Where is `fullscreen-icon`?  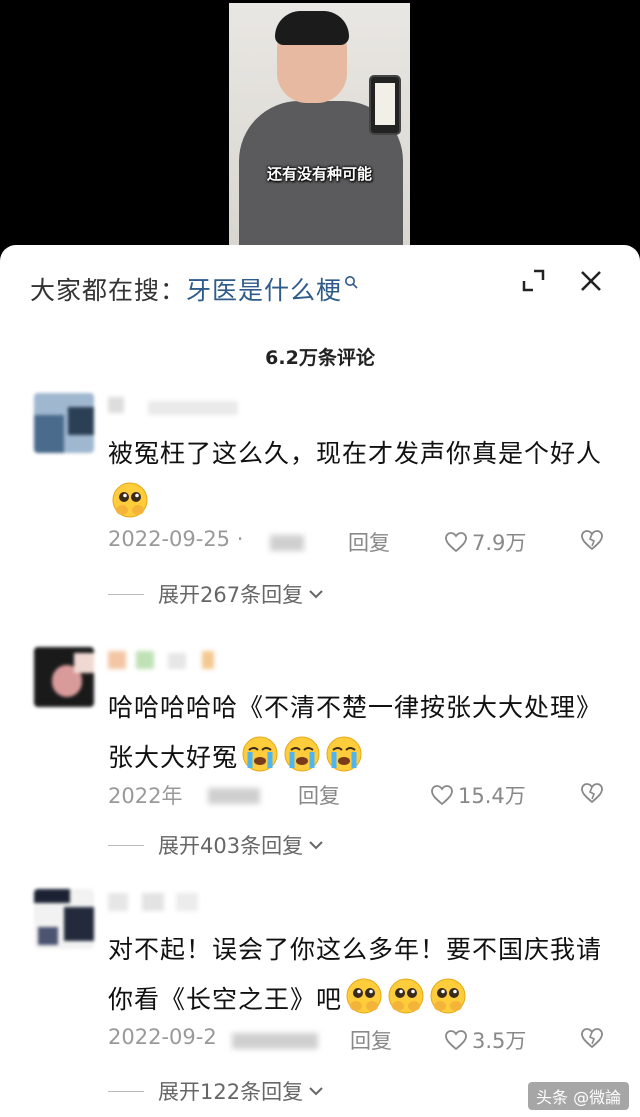
fullscreen-icon is located at coordinates (534, 281).